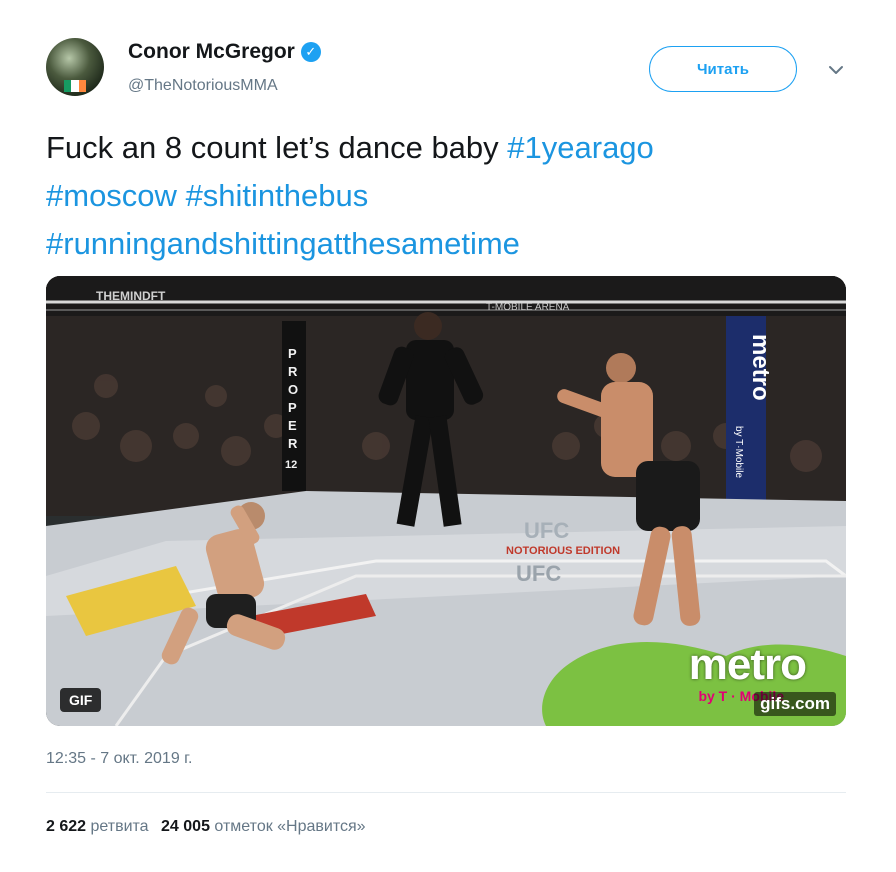 The width and height of the screenshot is (896, 872). Describe the element at coordinates (293, 389) in the screenshot. I see `pole-letter: O` at that location.